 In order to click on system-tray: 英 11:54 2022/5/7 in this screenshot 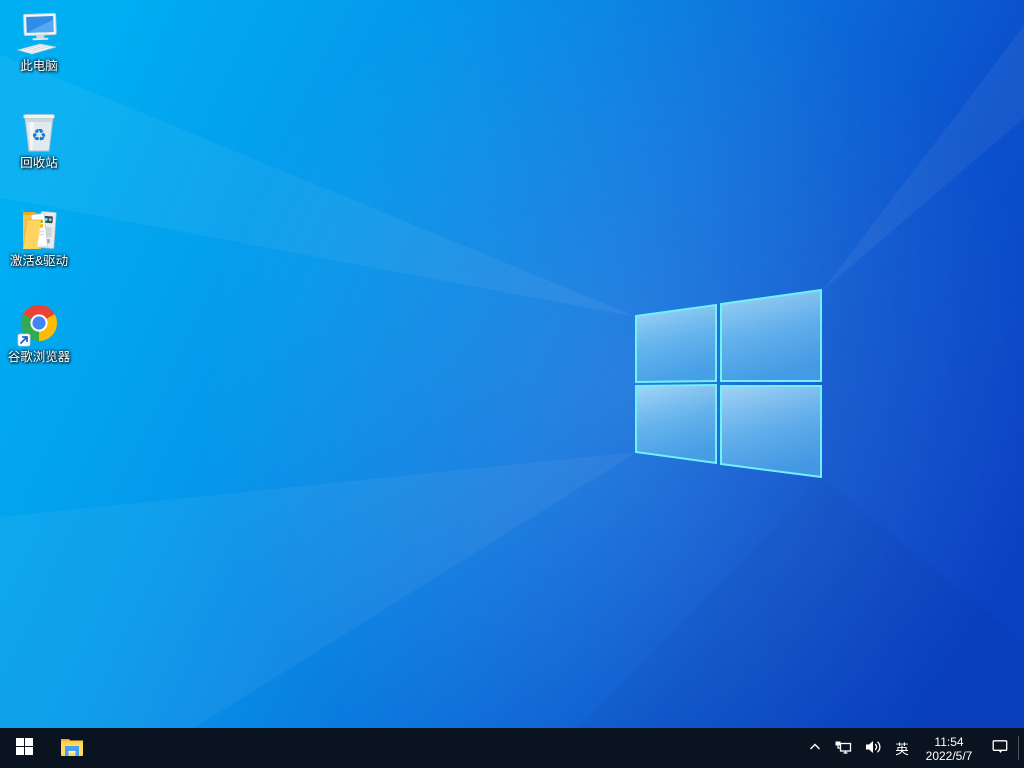, I will do `click(913, 748)`.